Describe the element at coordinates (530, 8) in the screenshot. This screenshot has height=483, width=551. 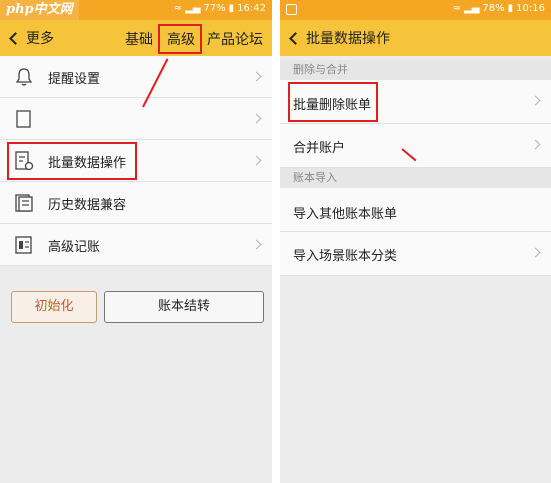
I see `clock: 10:16` at that location.